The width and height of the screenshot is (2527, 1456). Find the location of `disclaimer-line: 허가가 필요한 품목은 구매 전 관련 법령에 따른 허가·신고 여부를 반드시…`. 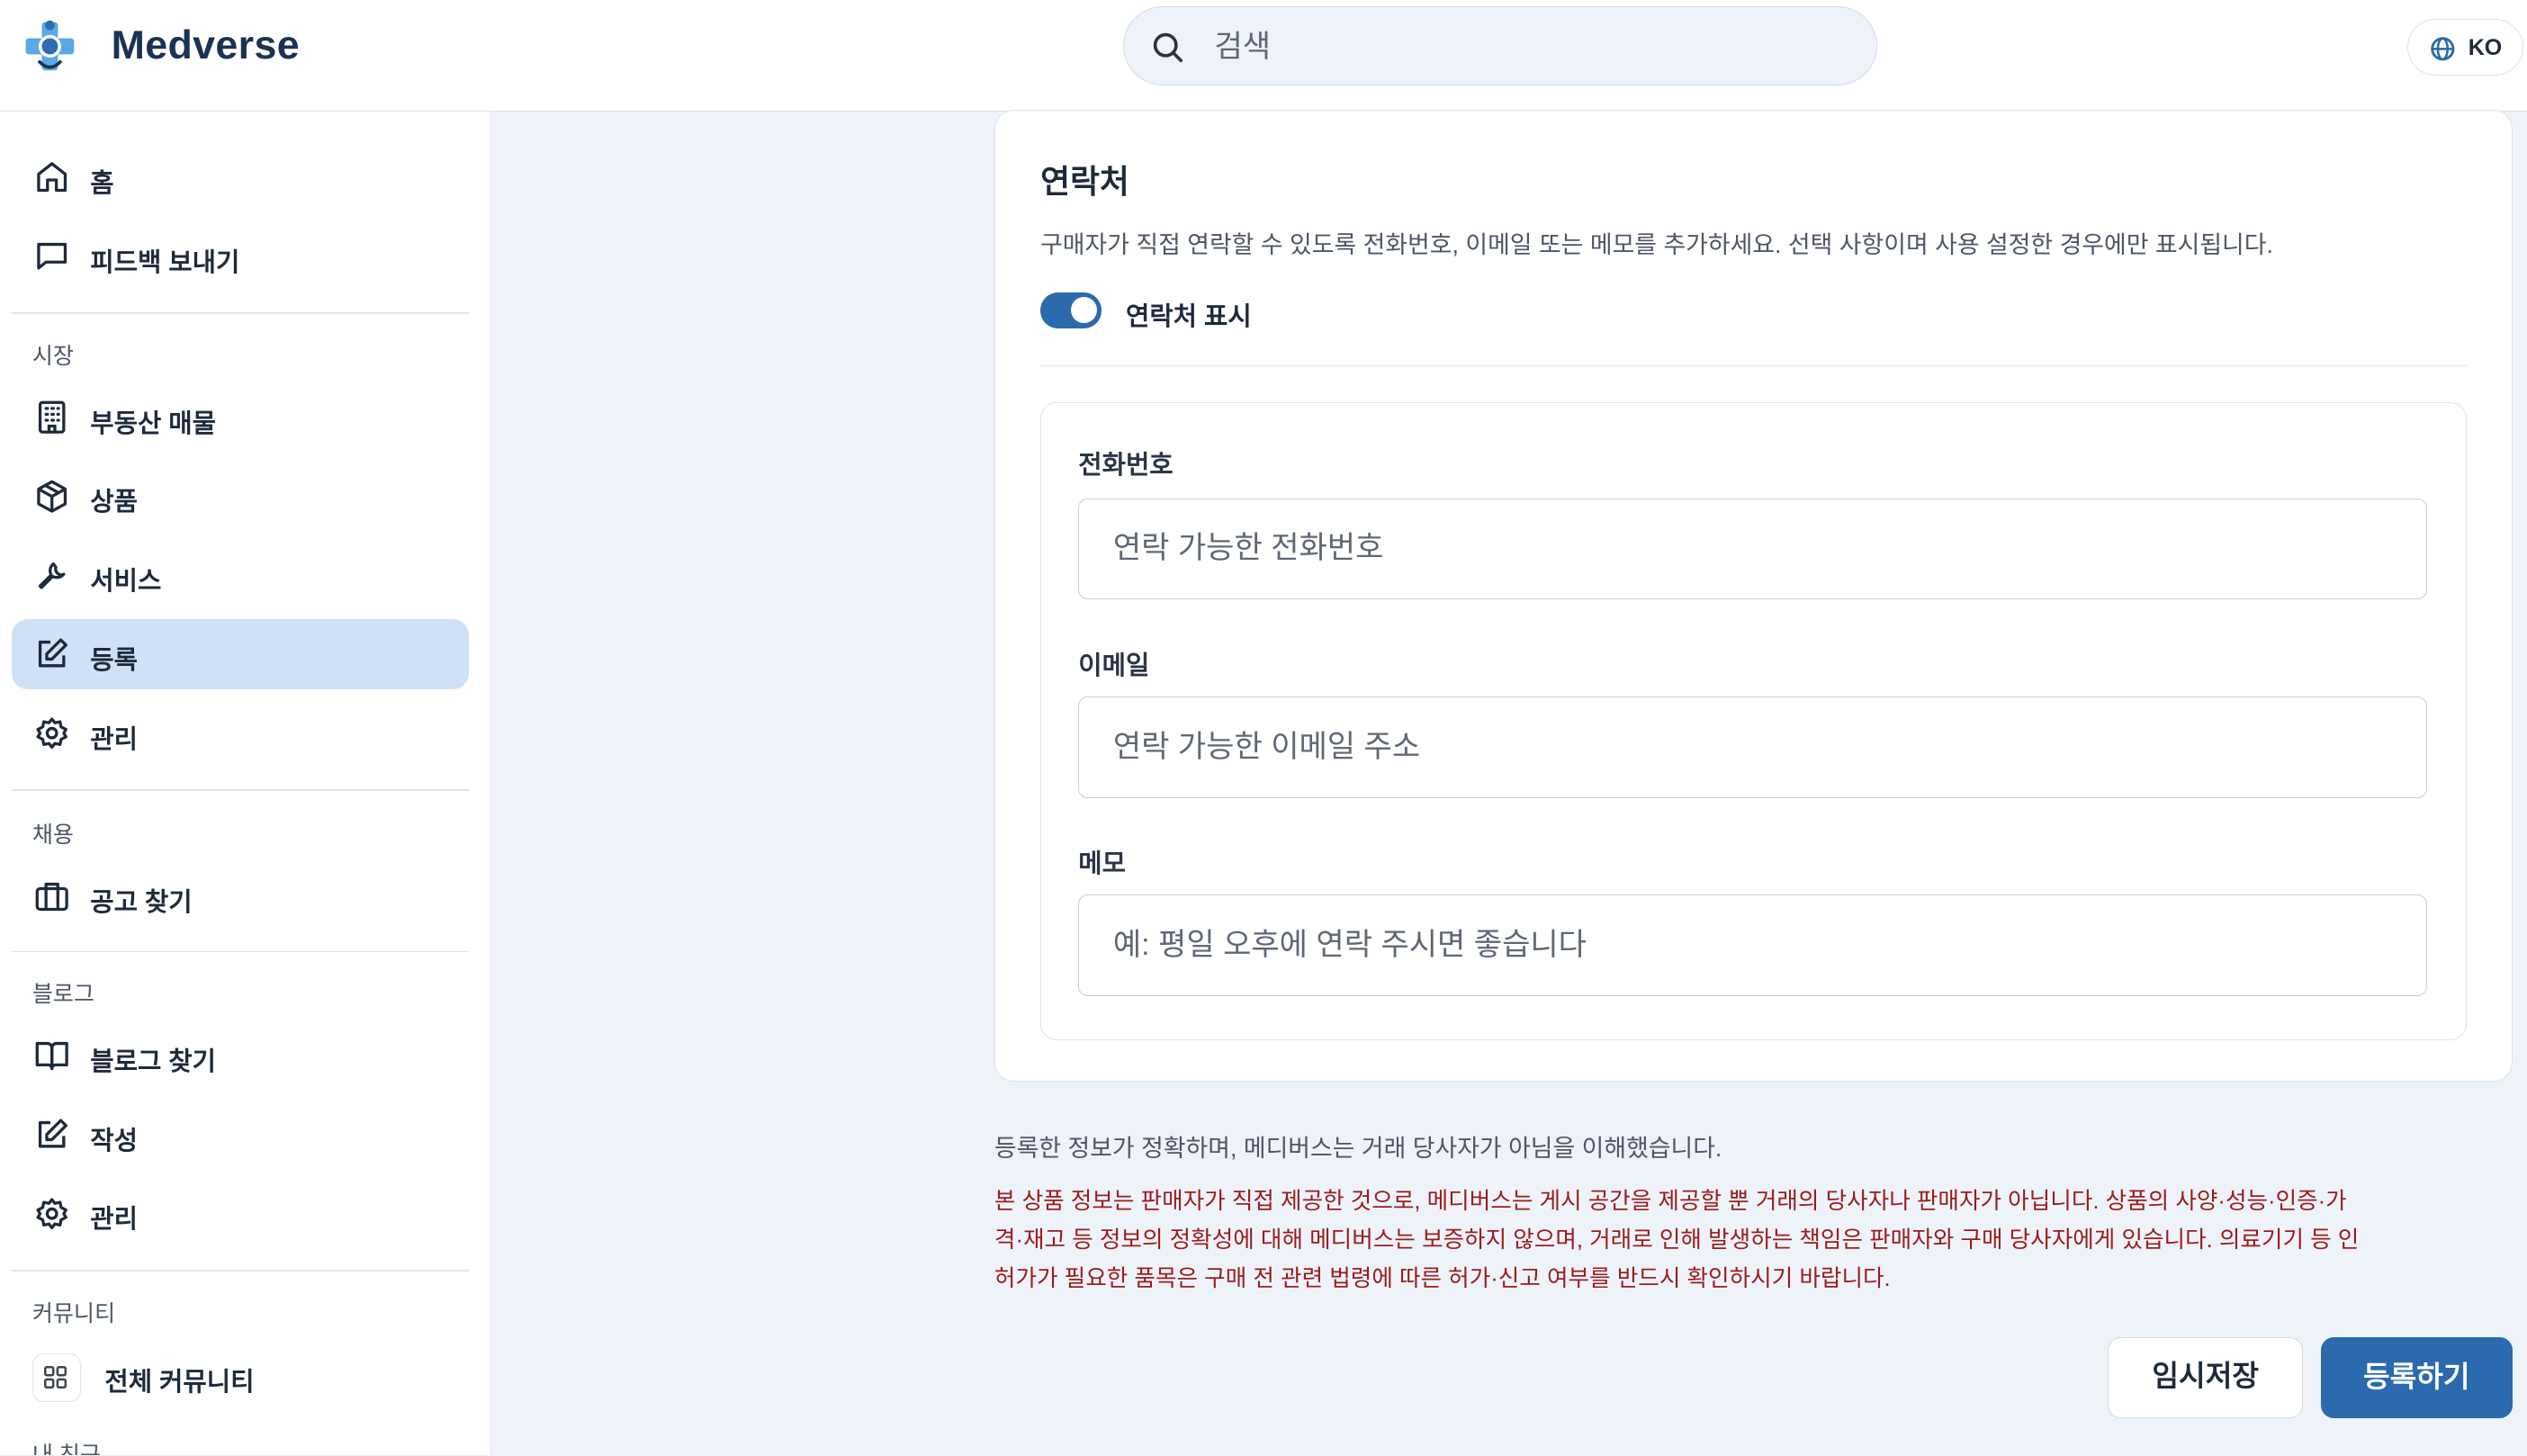

disclaimer-line: 허가가 필요한 품목은 구매 전 관련 법령에 따른 허가·신고 여부를 반드시… is located at coordinates (1442, 1279).